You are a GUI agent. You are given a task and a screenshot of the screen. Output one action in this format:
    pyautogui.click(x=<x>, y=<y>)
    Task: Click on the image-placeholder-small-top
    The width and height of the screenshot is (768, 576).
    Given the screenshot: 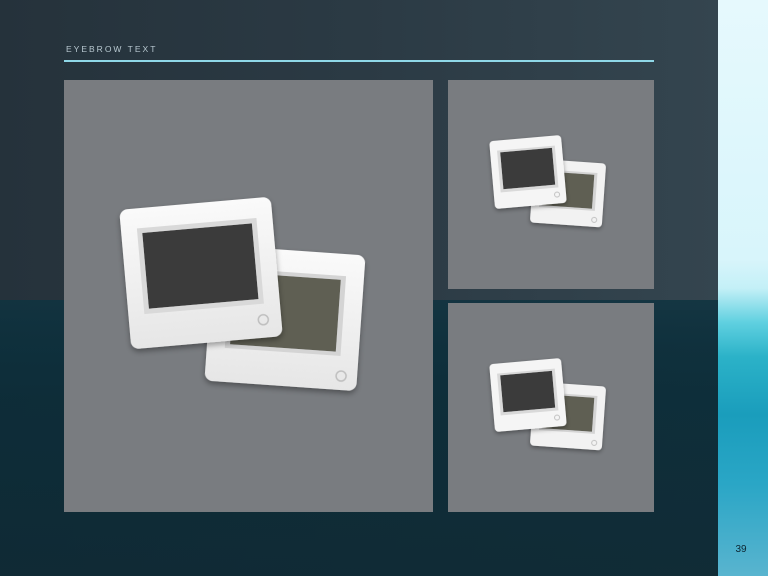 What is the action you would take?
    pyautogui.click(x=551, y=184)
    